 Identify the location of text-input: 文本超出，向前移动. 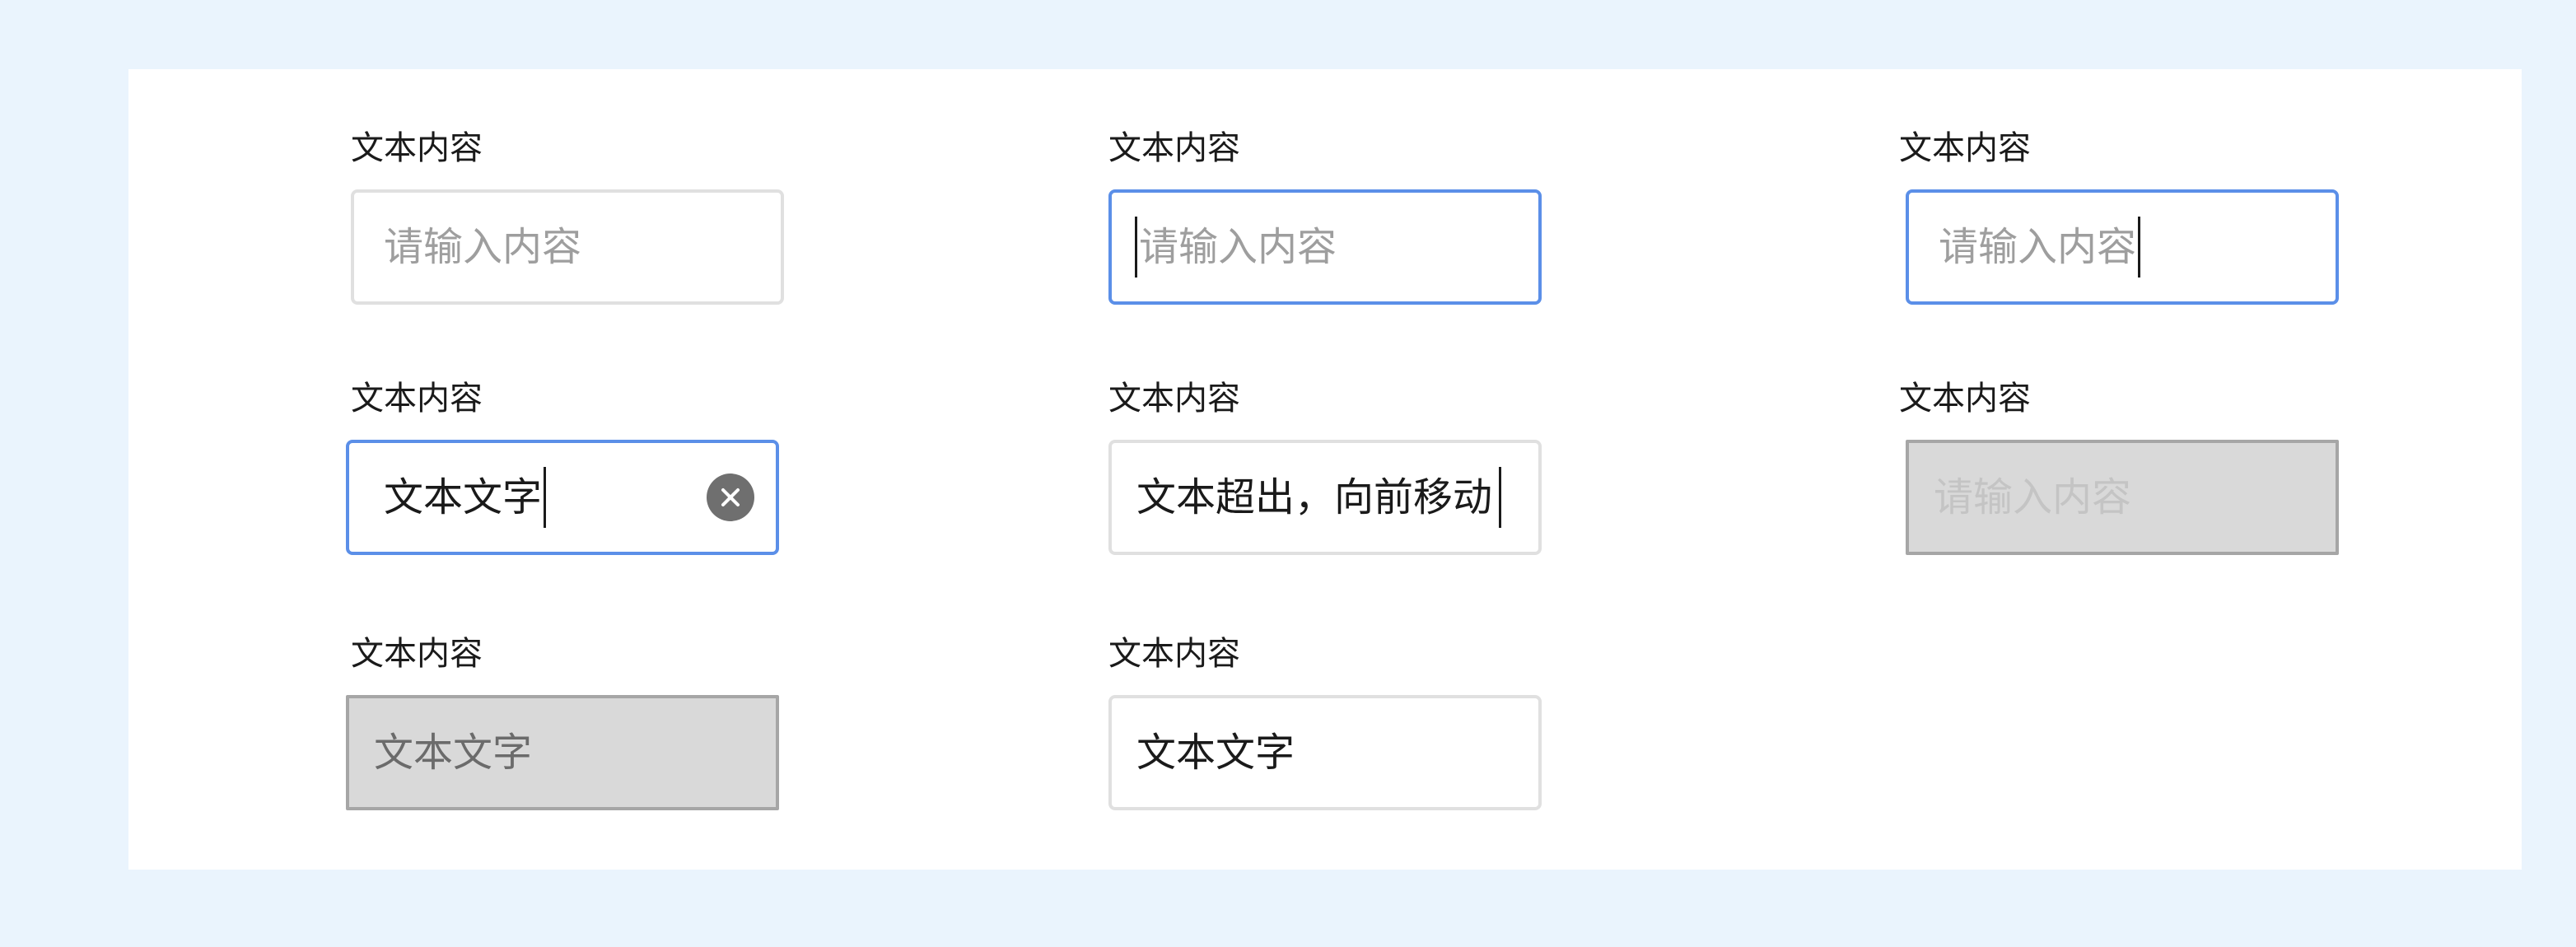
(1325, 497).